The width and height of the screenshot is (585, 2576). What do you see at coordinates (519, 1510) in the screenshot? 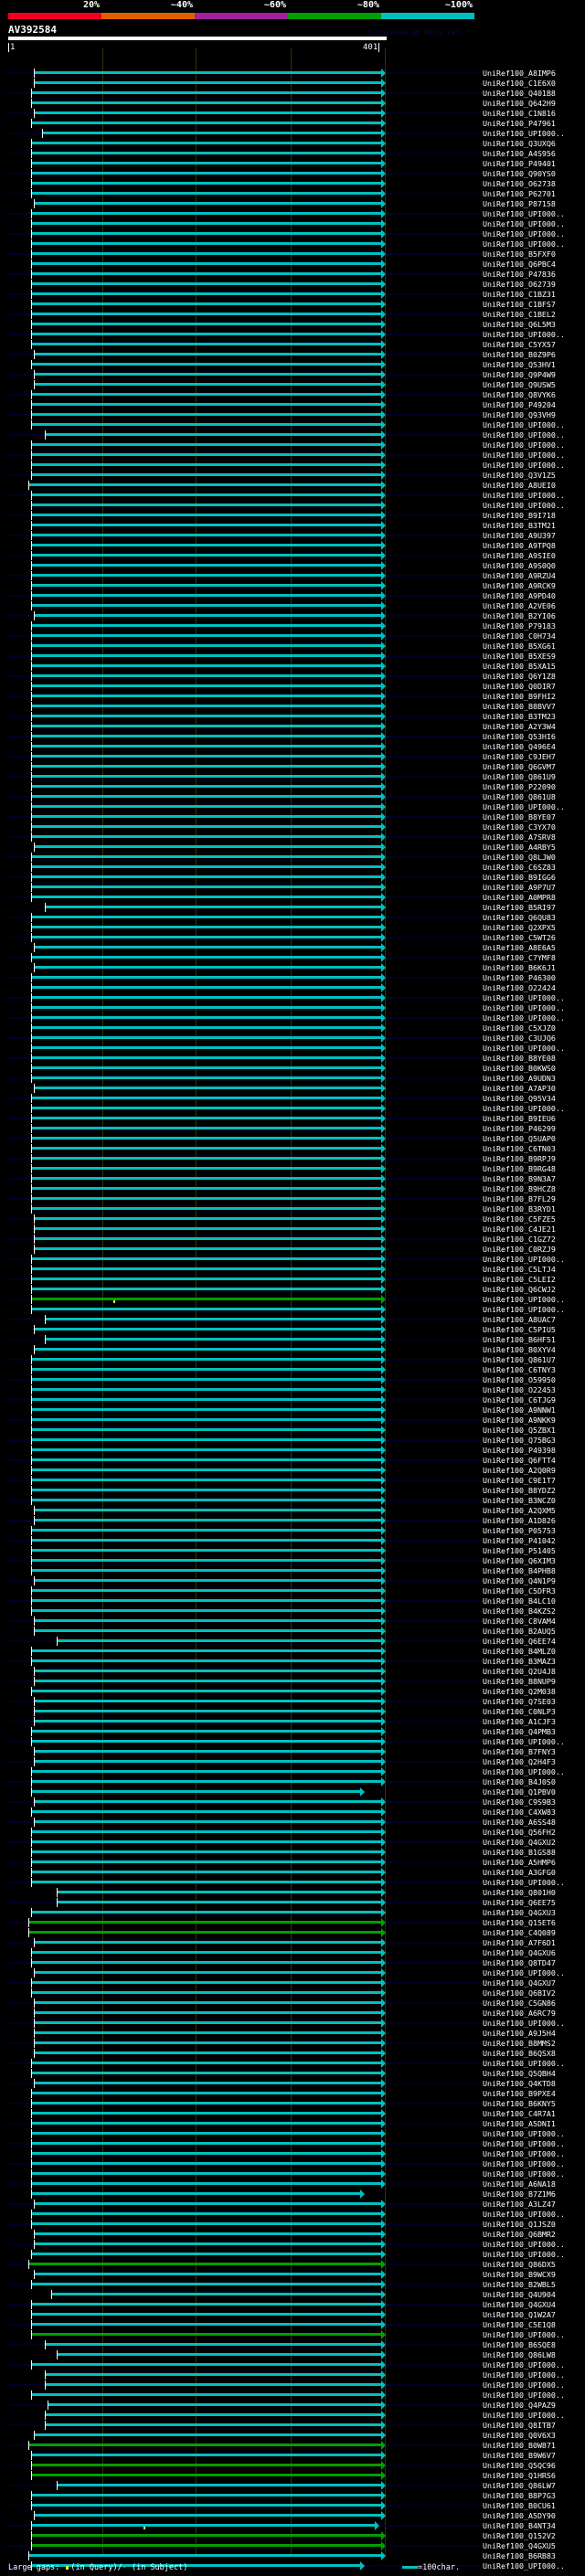
I see `hit-label-link: UniRef100_A2QXM5` at bounding box center [519, 1510].